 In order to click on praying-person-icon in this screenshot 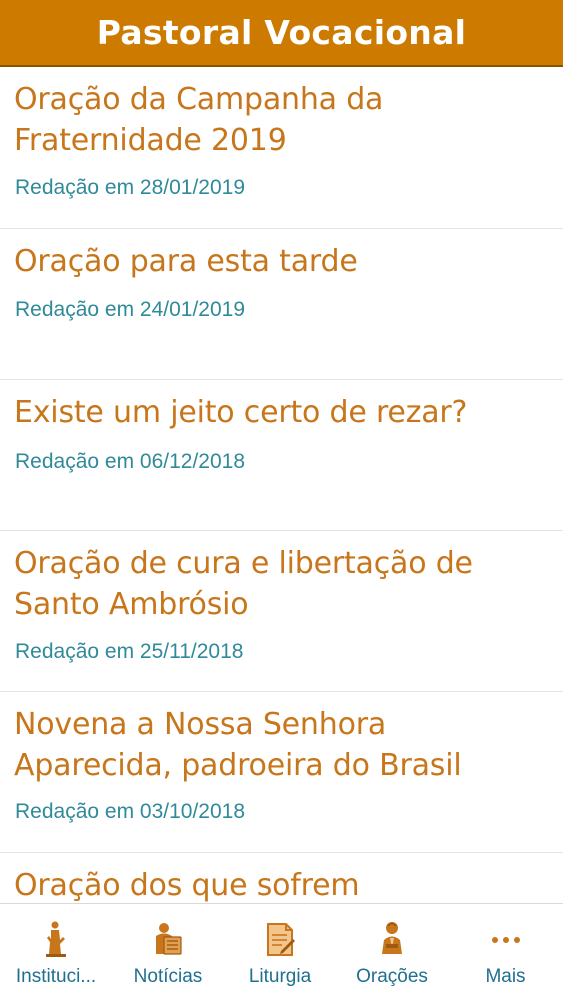, I will do `click(392, 938)`.